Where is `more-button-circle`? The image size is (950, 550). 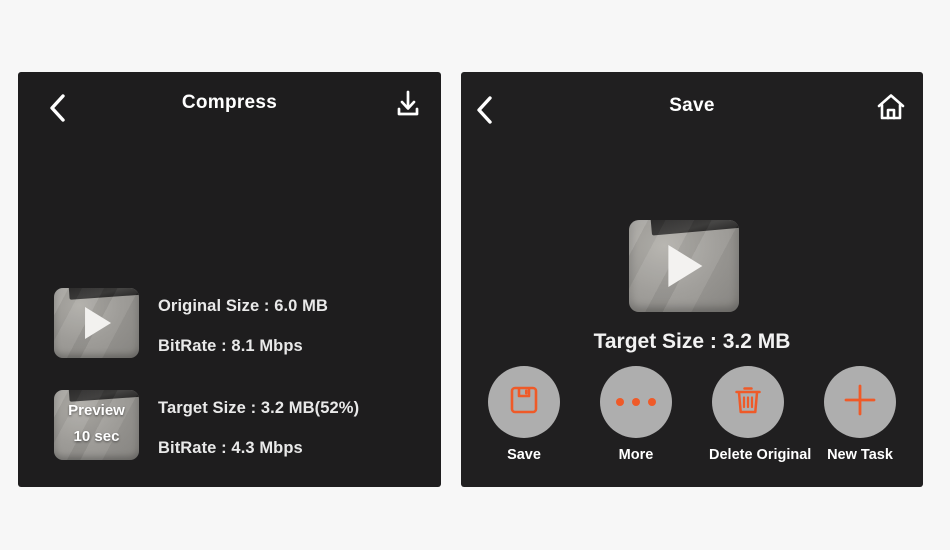
more-button-circle is located at coordinates (636, 402).